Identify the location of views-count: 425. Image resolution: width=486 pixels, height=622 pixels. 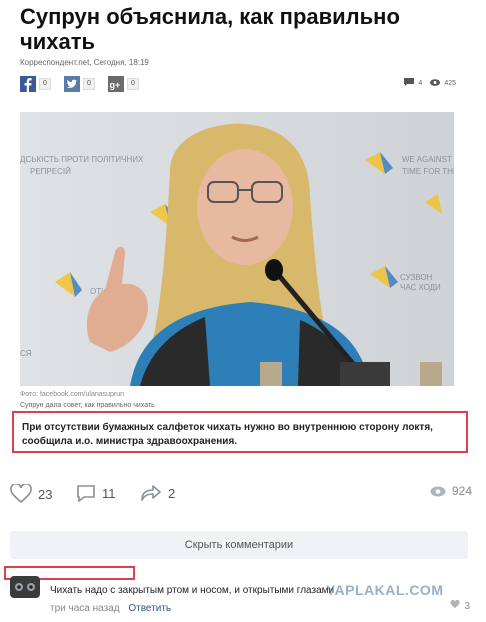
(450, 83).